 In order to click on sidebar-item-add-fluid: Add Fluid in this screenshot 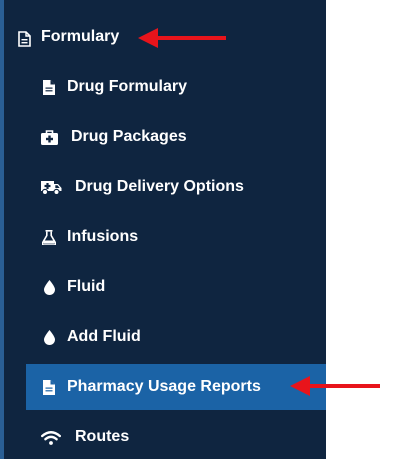, I will do `click(176, 337)`.